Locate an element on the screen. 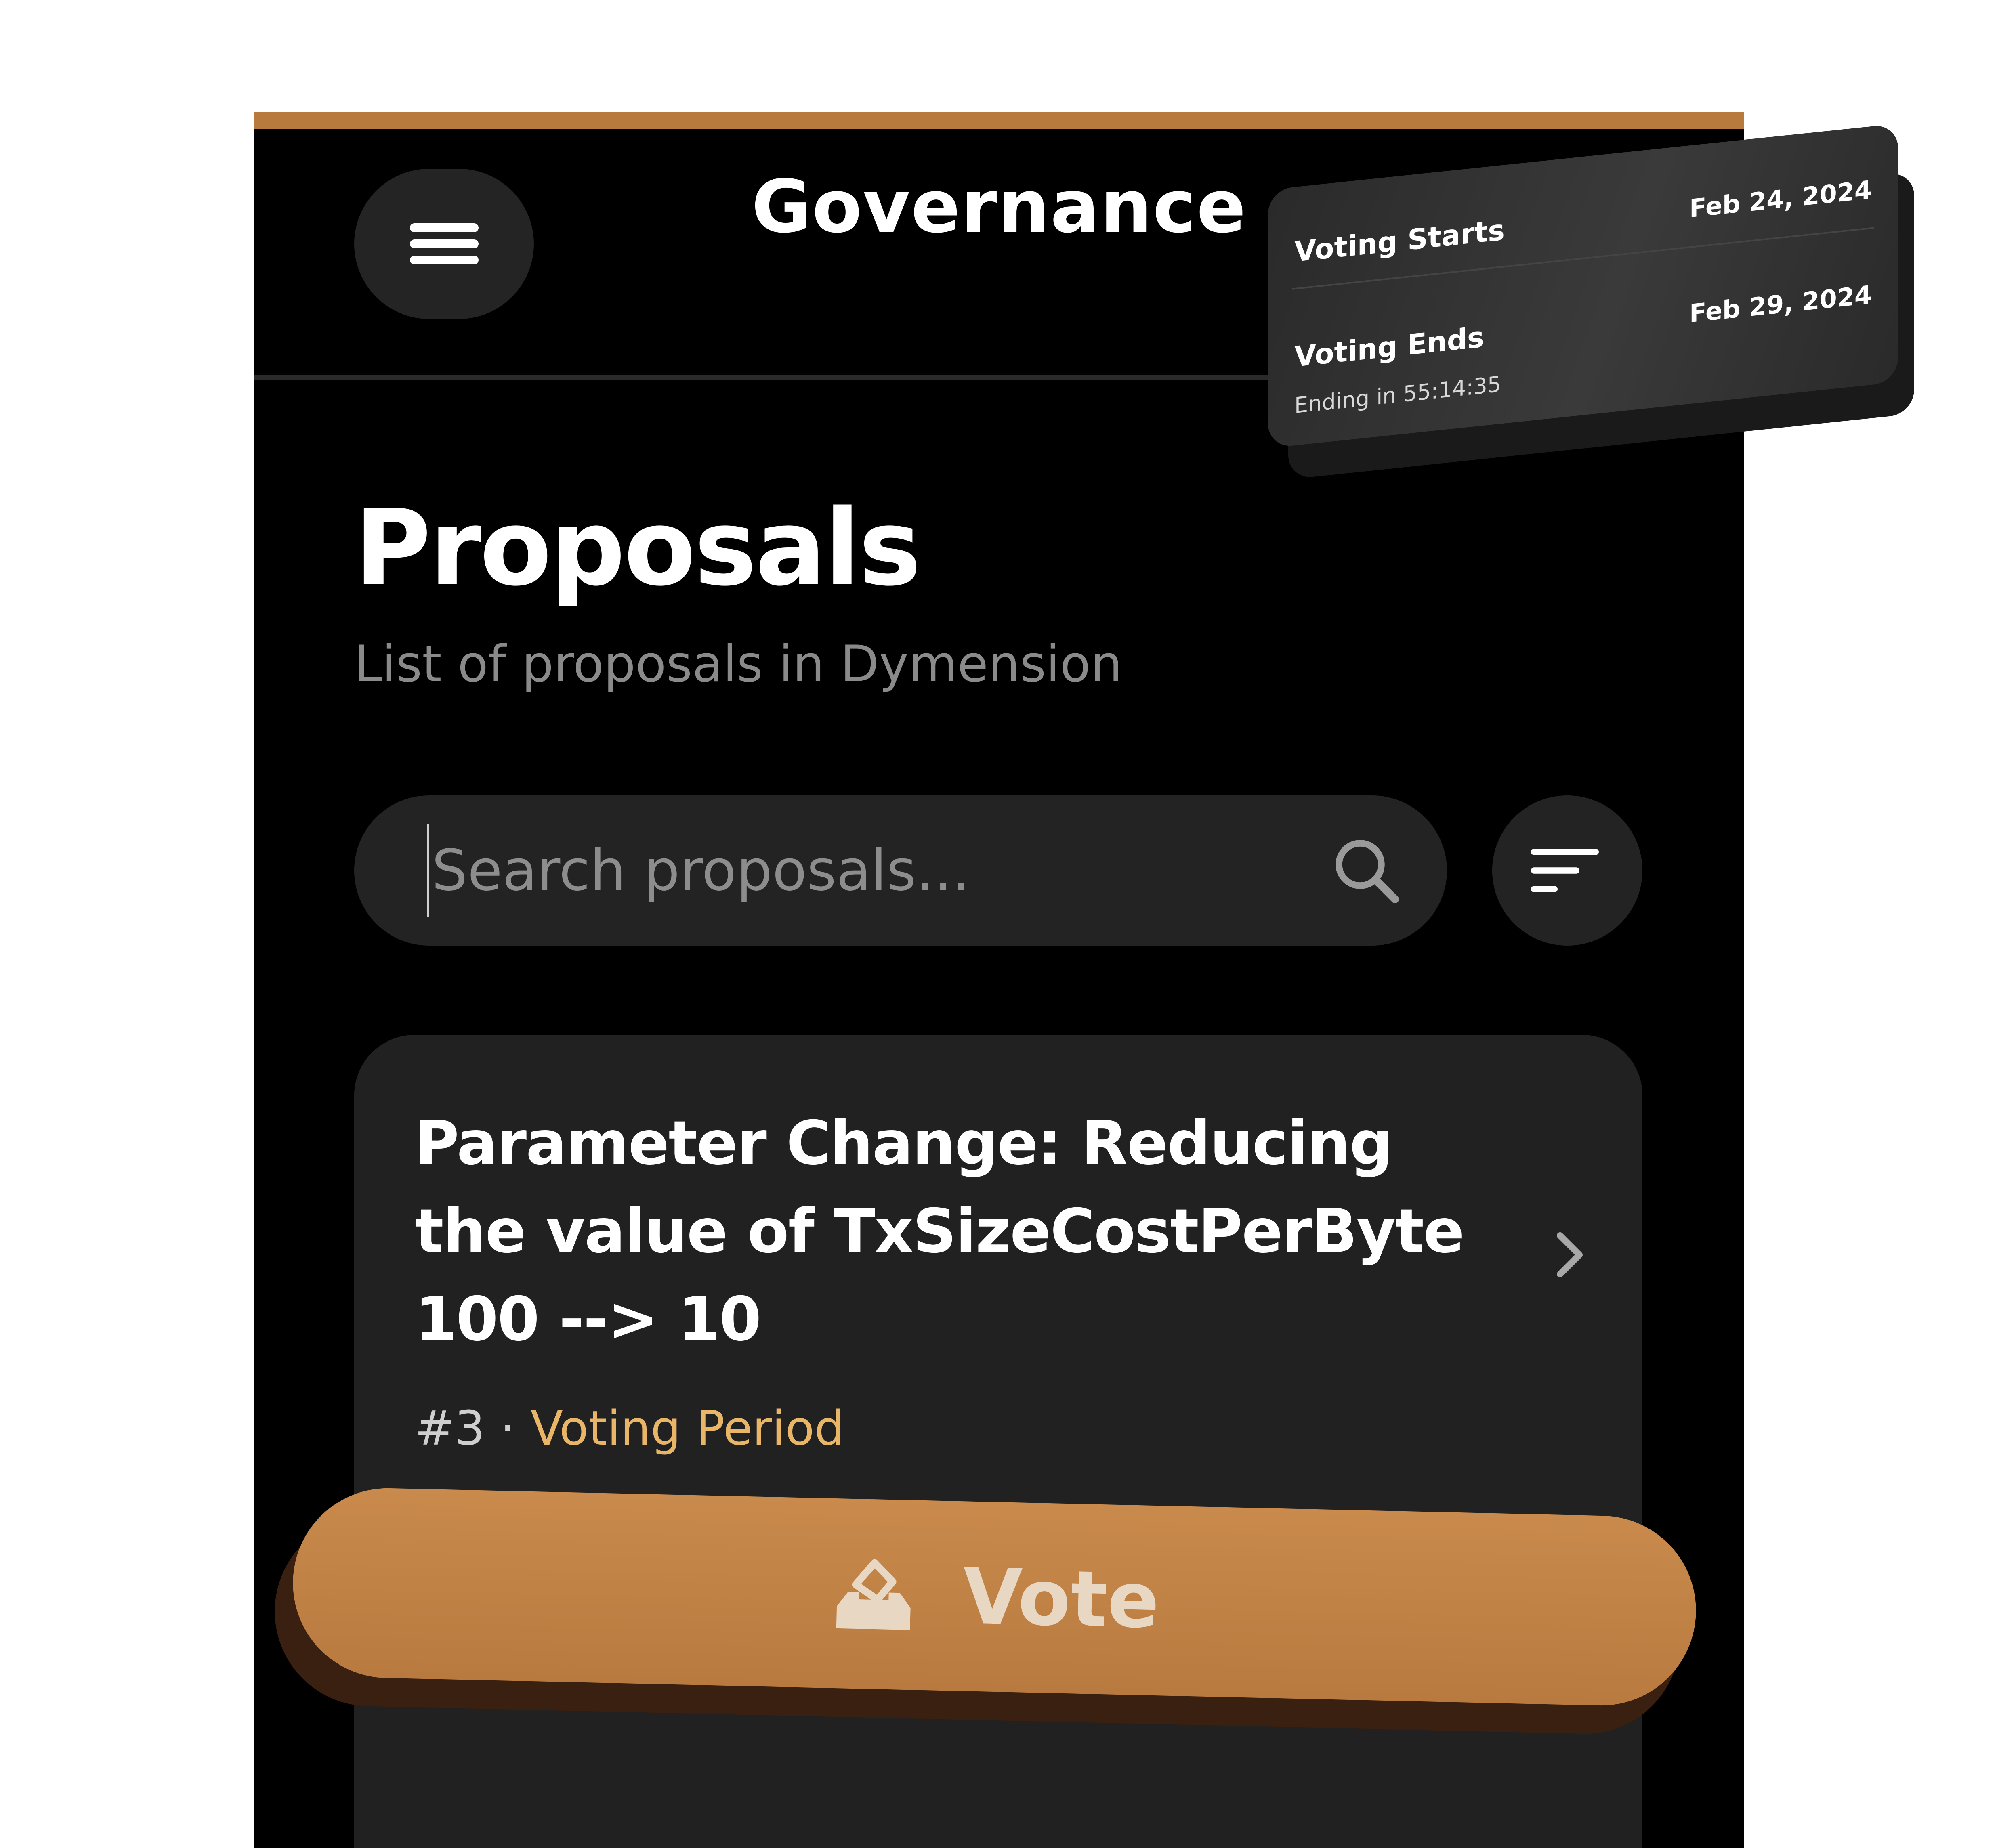 The image size is (1997, 1848). proposal-number: #2 is located at coordinates (450, 1845).